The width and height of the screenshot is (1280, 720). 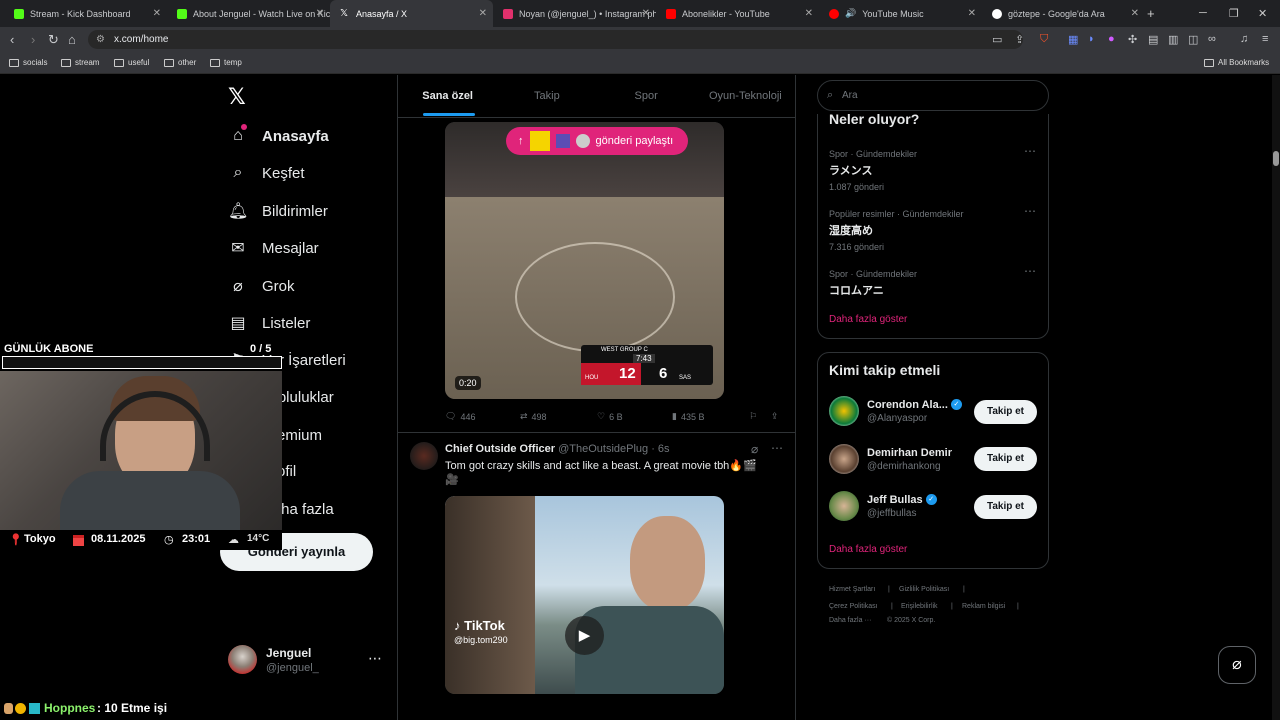 I want to click on sidebar-icon: ▤, so click(x=1153, y=39).